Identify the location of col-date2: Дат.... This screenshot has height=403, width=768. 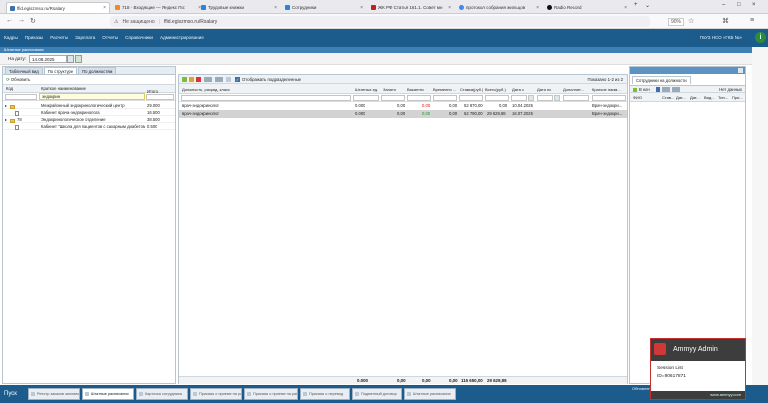
(695, 97).